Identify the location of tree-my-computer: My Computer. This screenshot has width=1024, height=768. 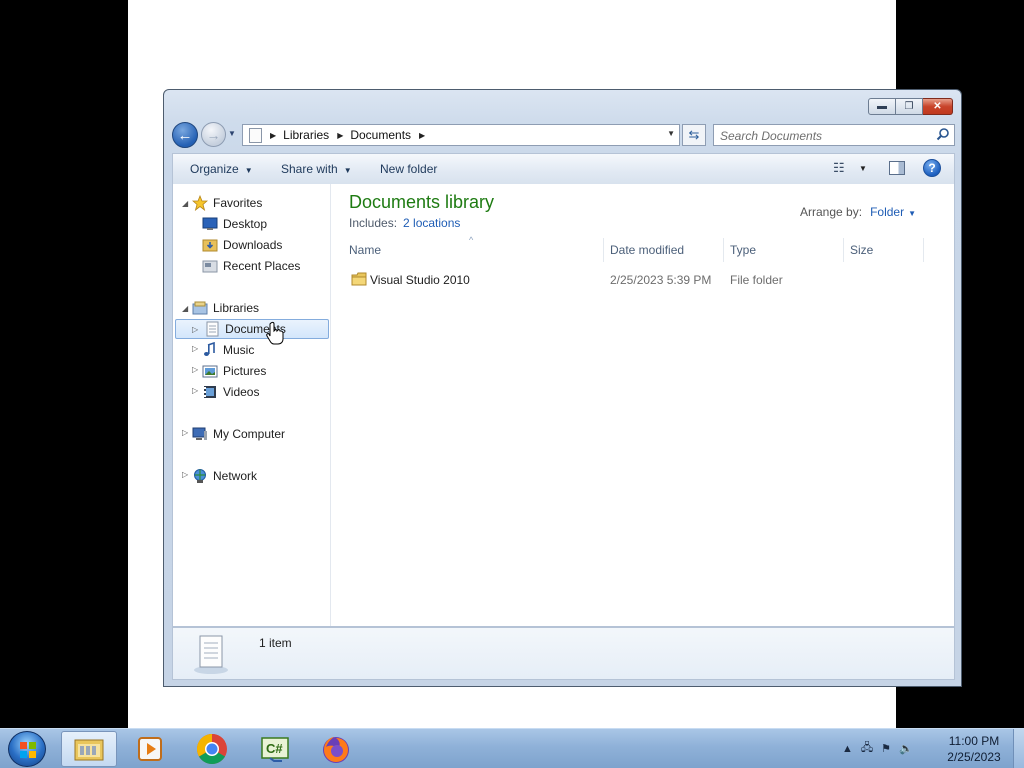
(238, 434).